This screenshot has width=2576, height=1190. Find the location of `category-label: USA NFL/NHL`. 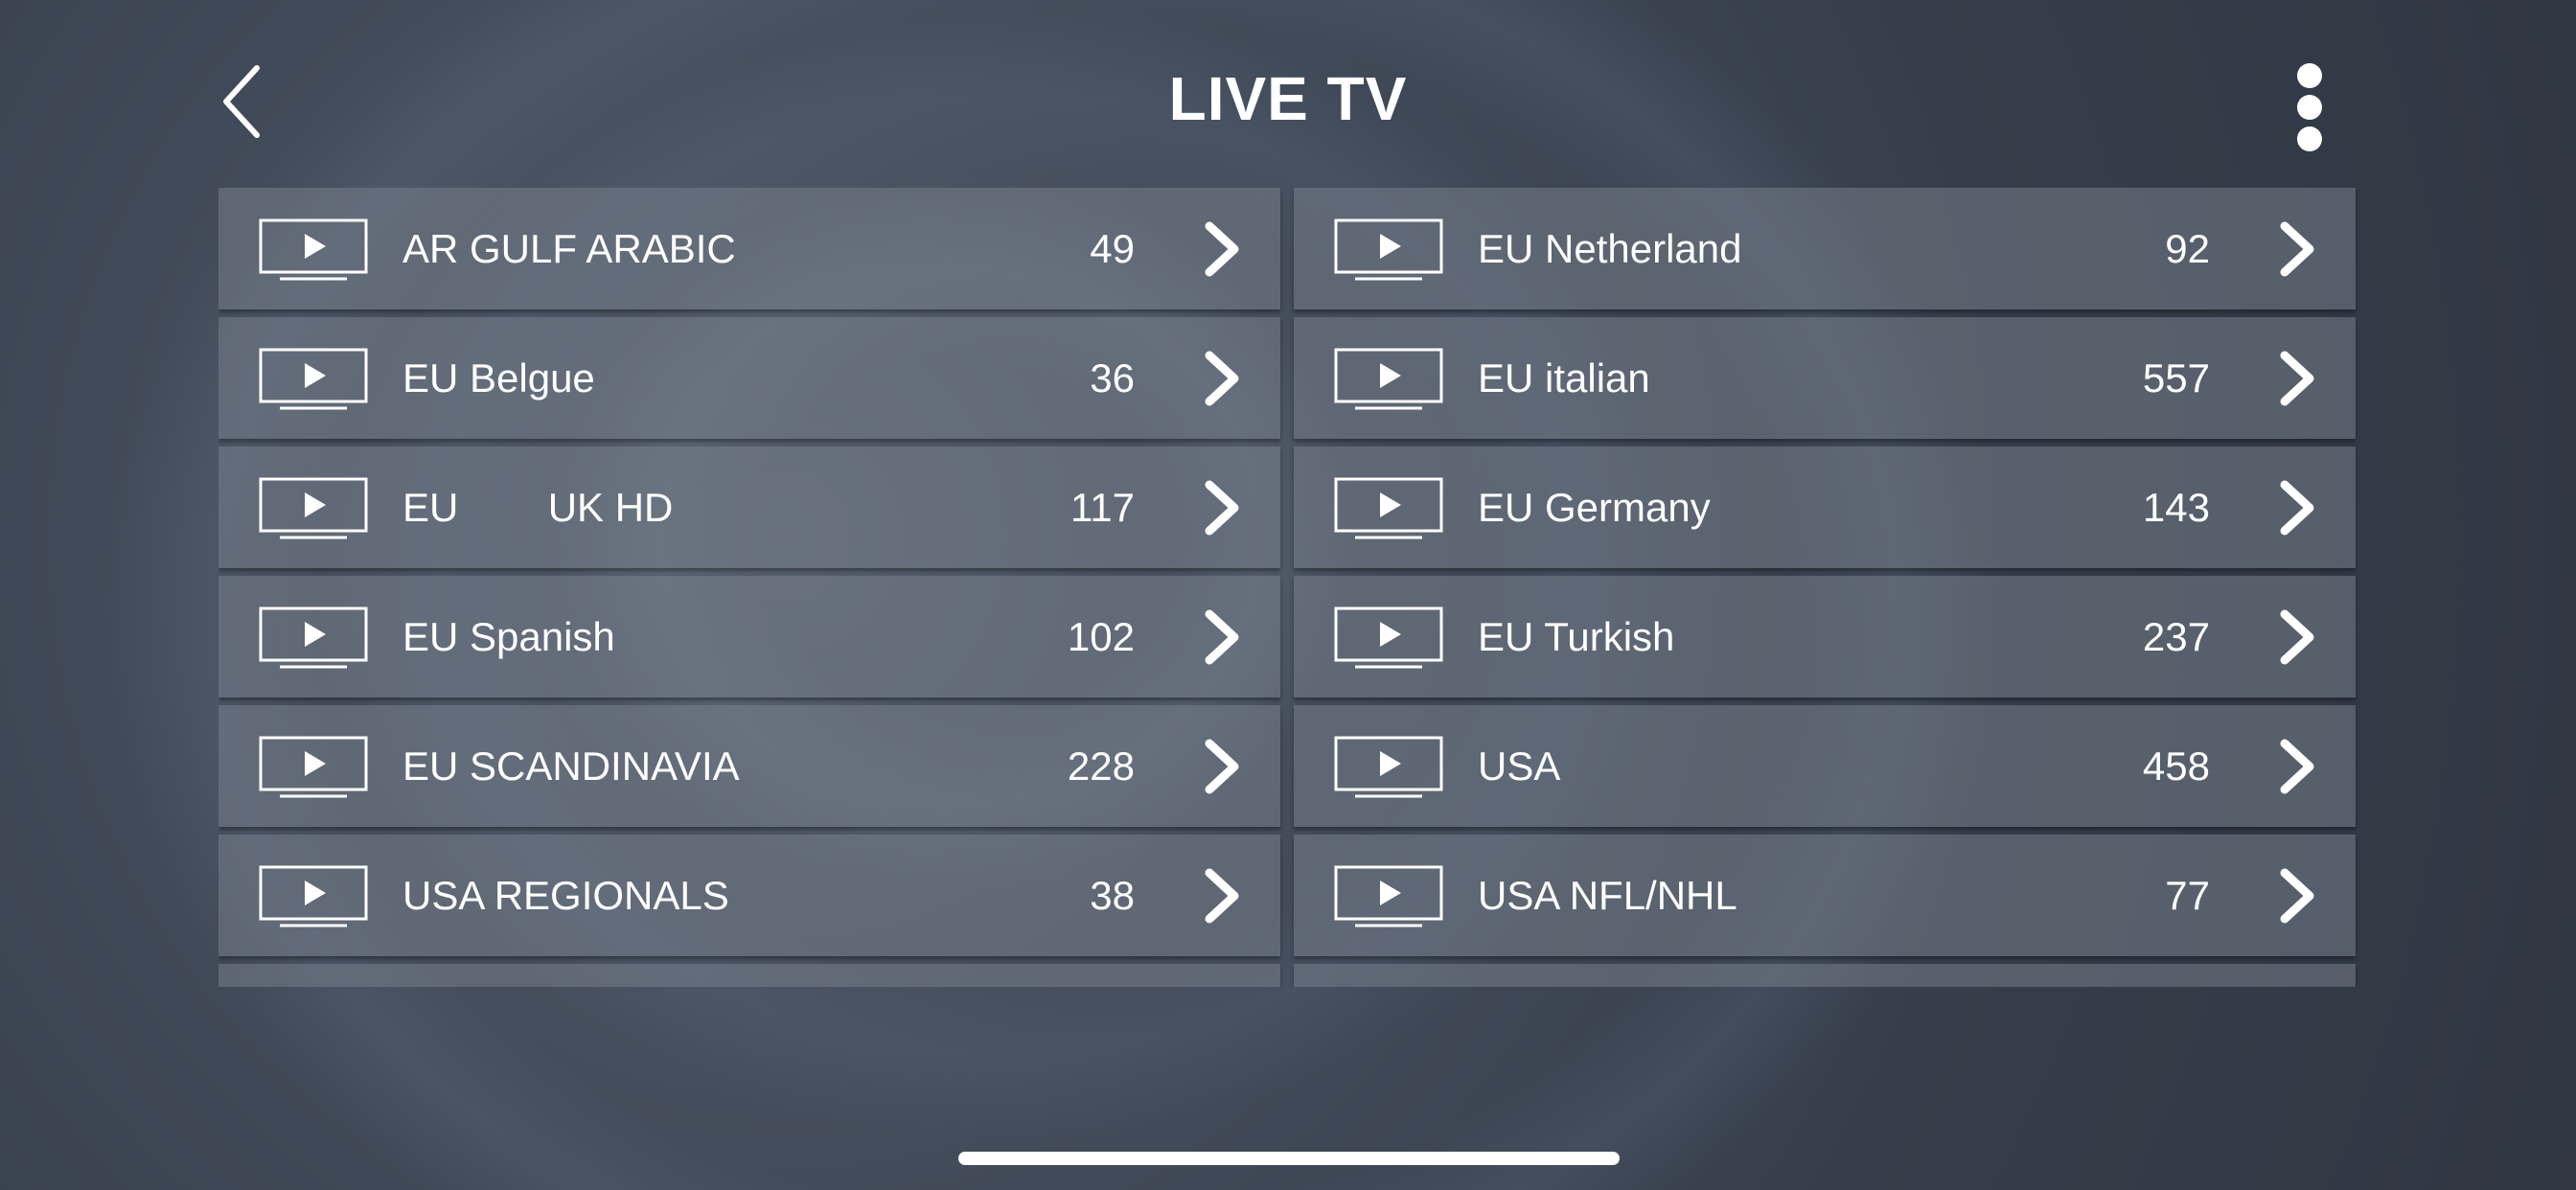

category-label: USA NFL/NHL is located at coordinates (1607, 896).